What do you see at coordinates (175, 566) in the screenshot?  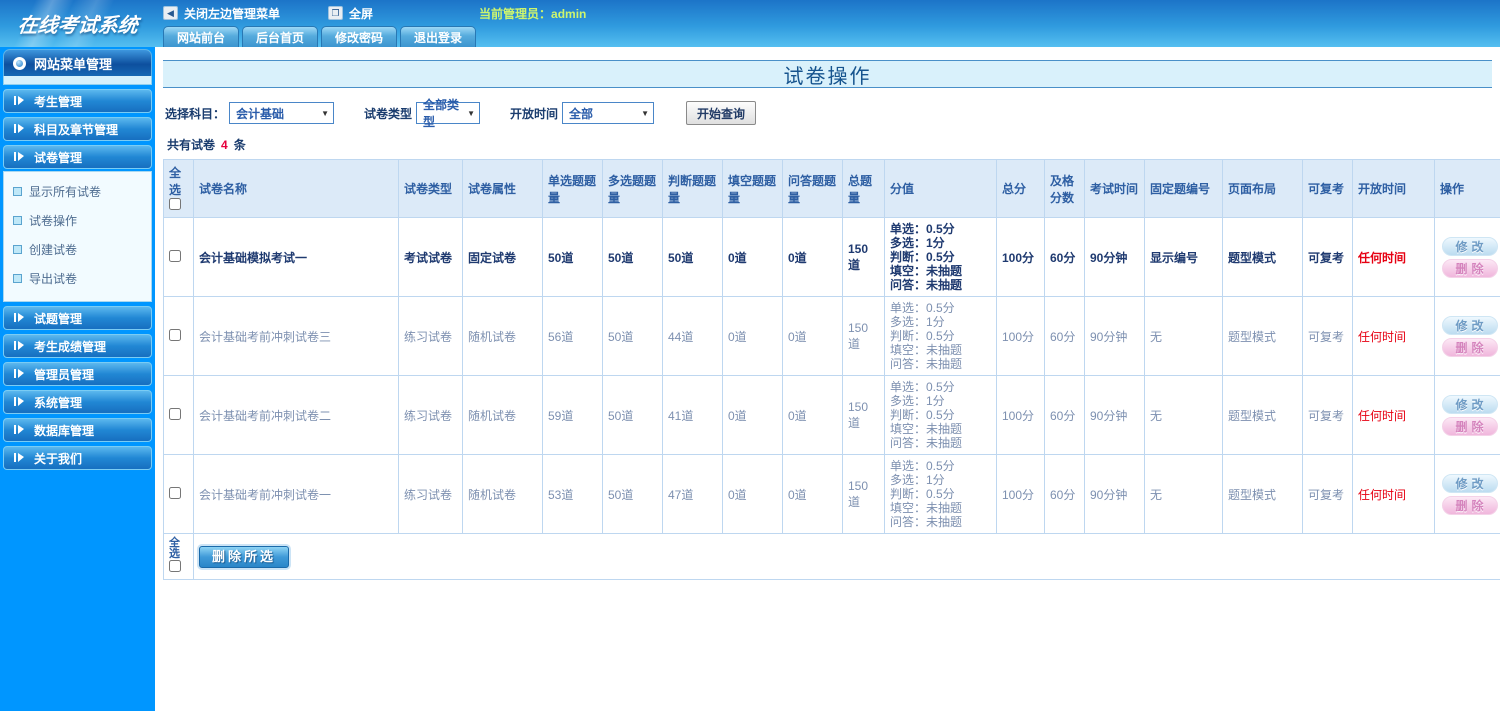 I see `footer-select-all-checkbox` at bounding box center [175, 566].